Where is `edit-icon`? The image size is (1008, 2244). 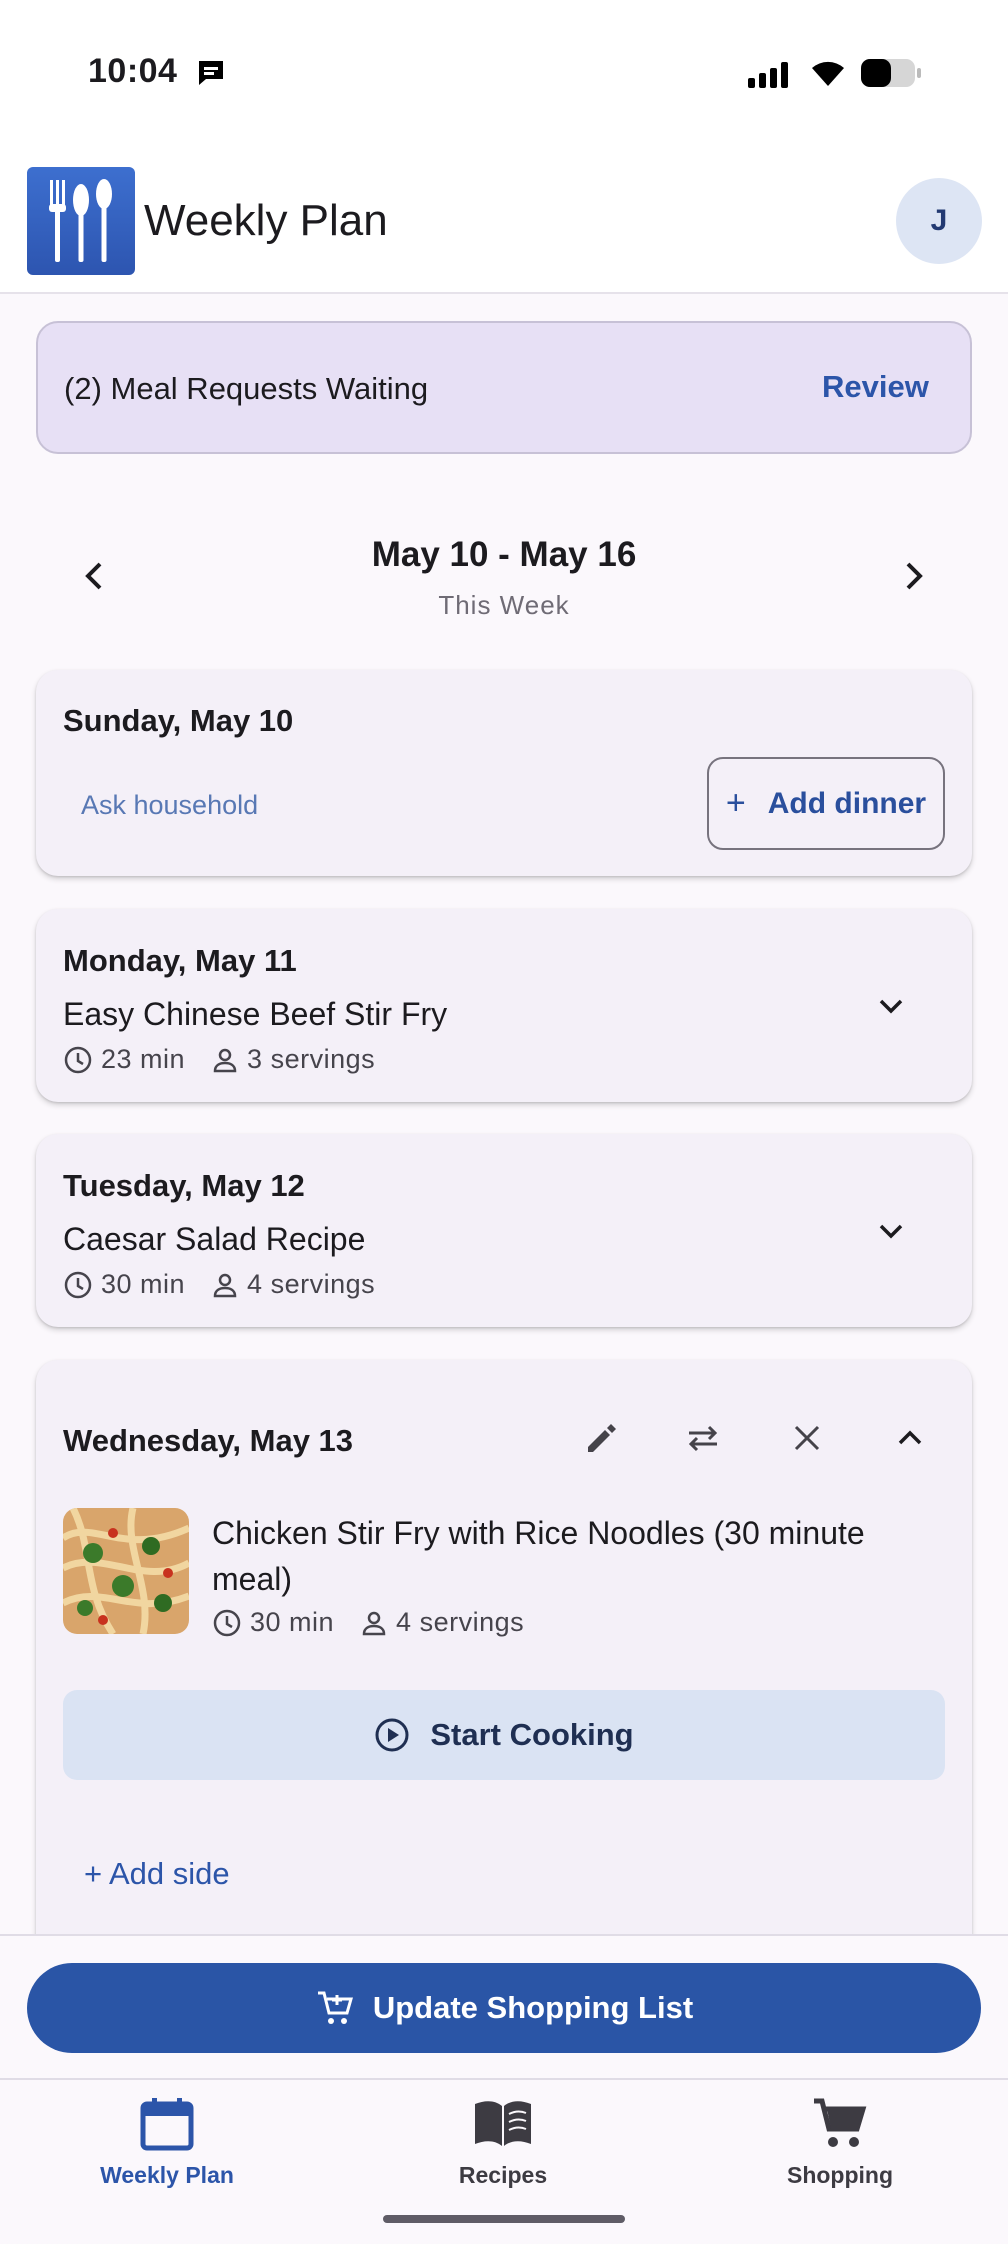 edit-icon is located at coordinates (601, 1438).